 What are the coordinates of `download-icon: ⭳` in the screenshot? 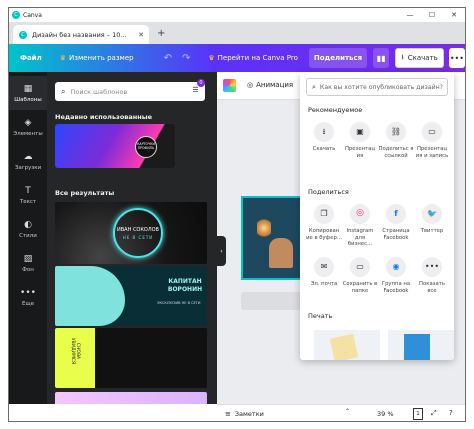 It's located at (402, 56).